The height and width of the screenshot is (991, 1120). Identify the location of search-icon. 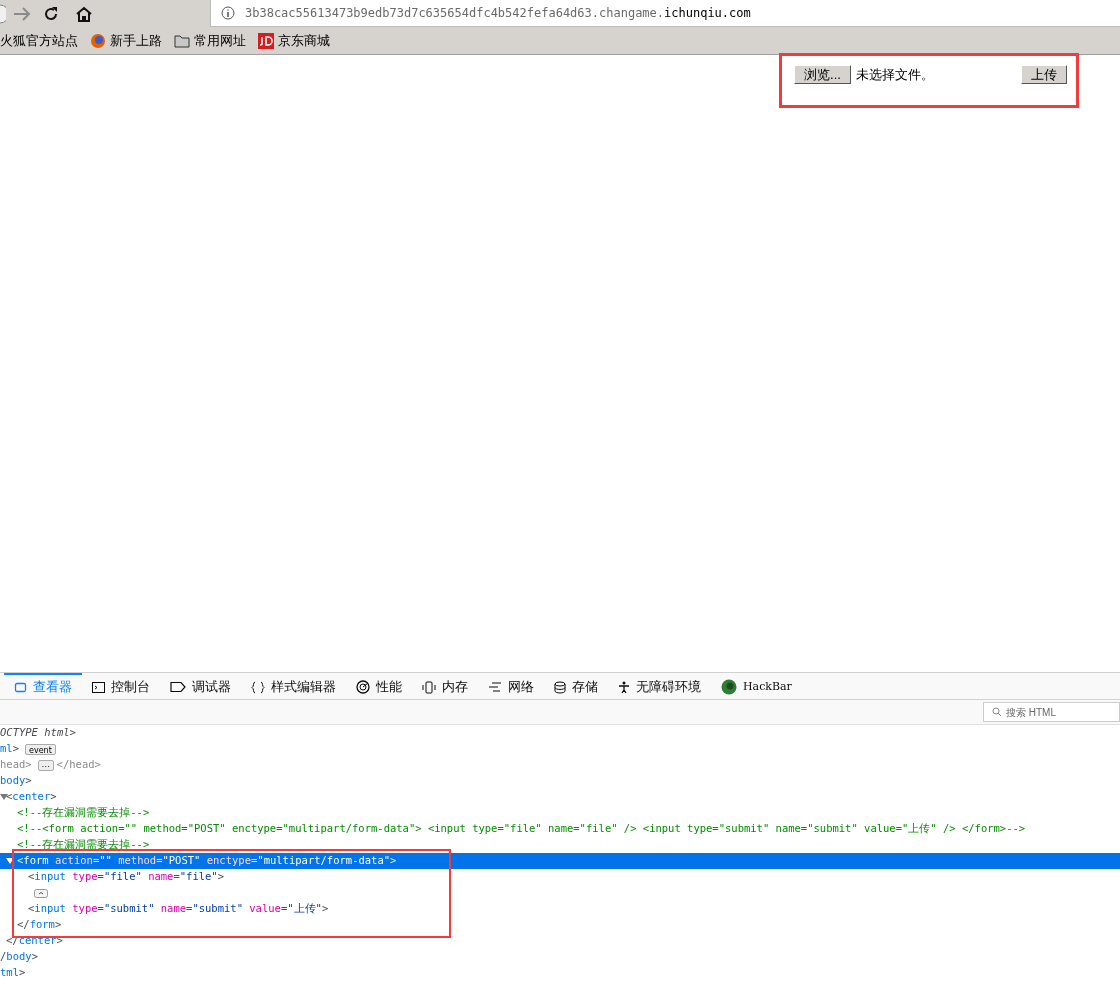
(997, 712).